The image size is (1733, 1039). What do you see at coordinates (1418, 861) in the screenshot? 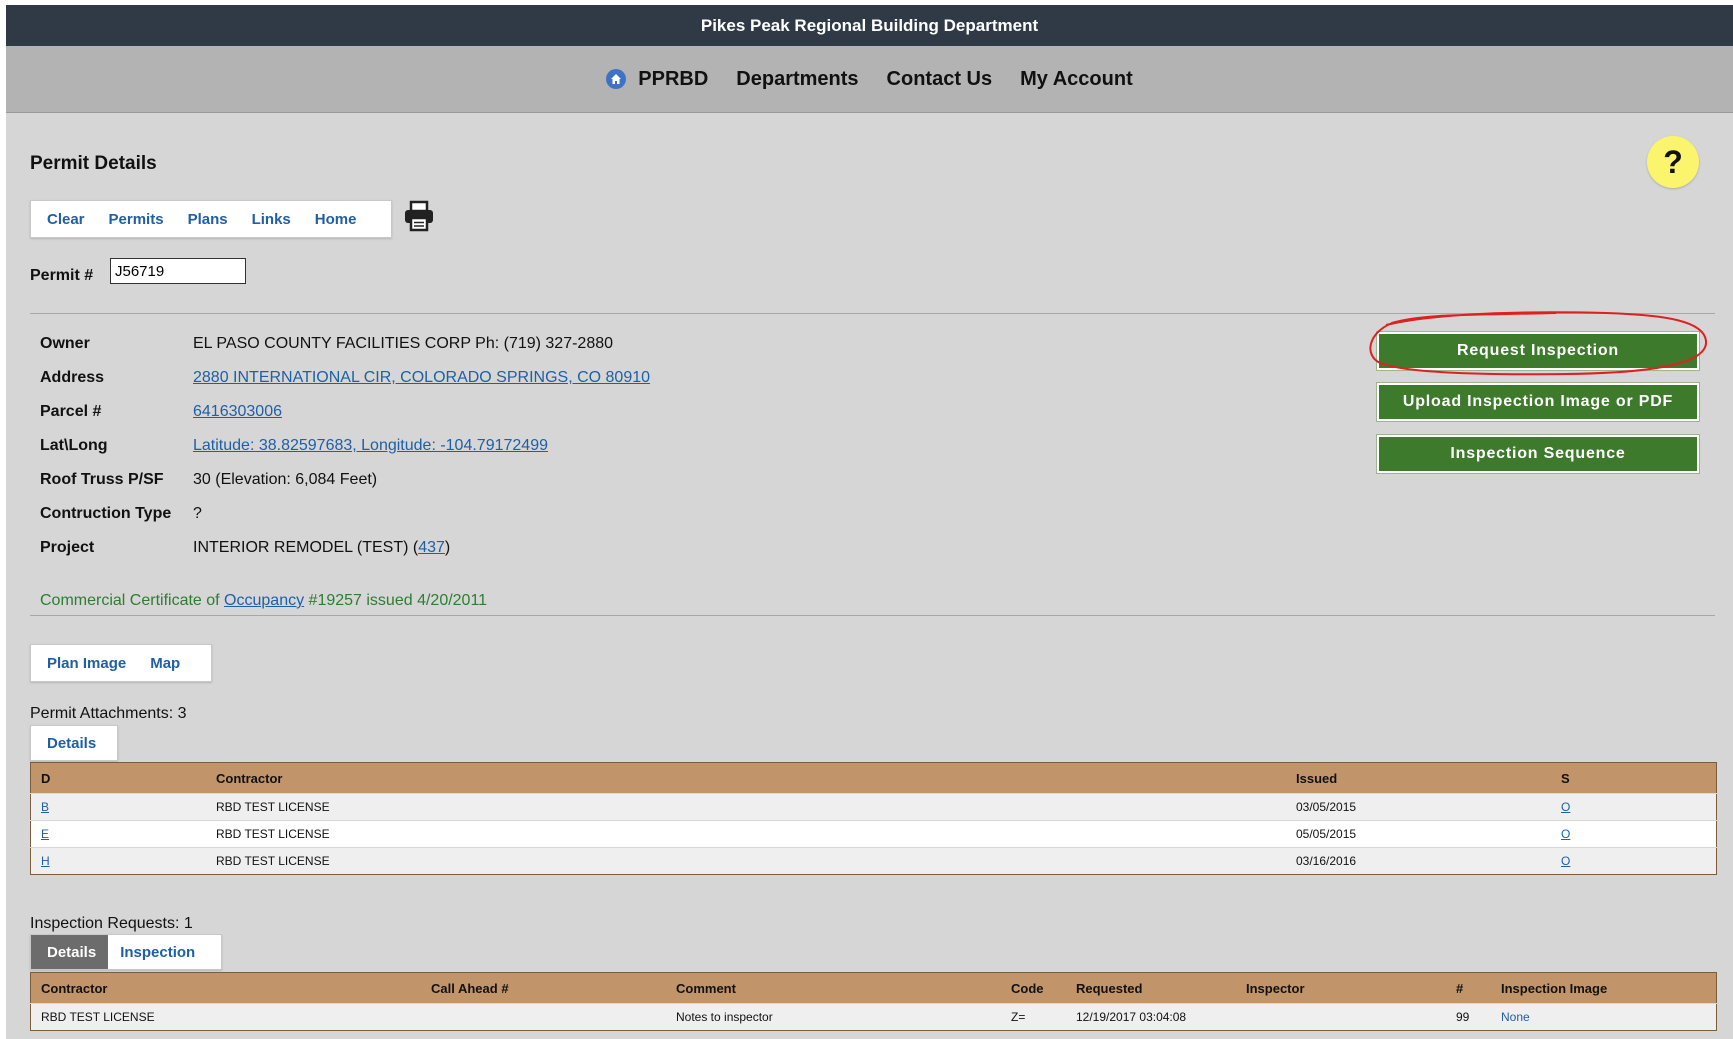
I see `attachment-issued: 03/16/2016` at bounding box center [1418, 861].